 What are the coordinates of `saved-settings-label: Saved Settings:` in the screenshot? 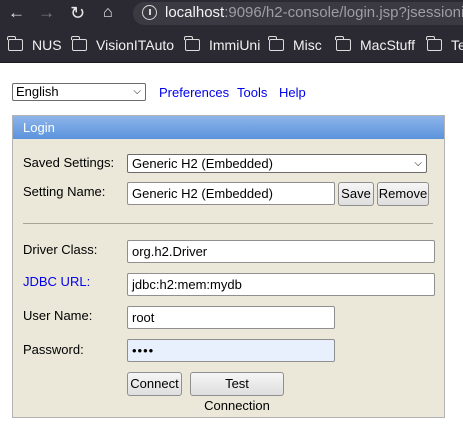 It's located at (69, 162).